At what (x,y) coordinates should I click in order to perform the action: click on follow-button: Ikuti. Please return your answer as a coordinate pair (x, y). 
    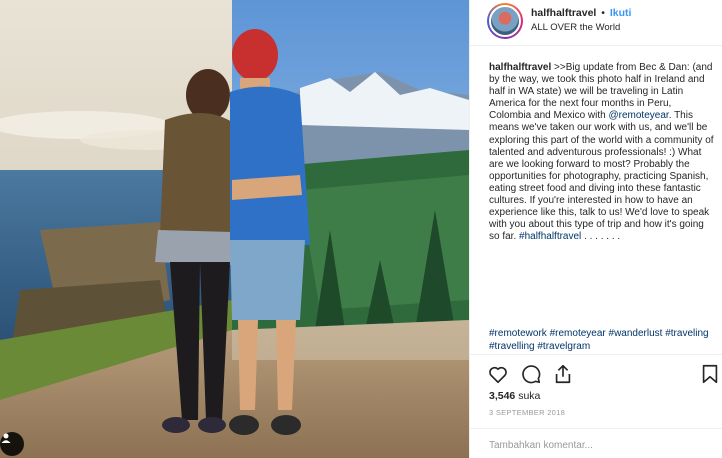
    Looking at the image, I should click on (621, 13).